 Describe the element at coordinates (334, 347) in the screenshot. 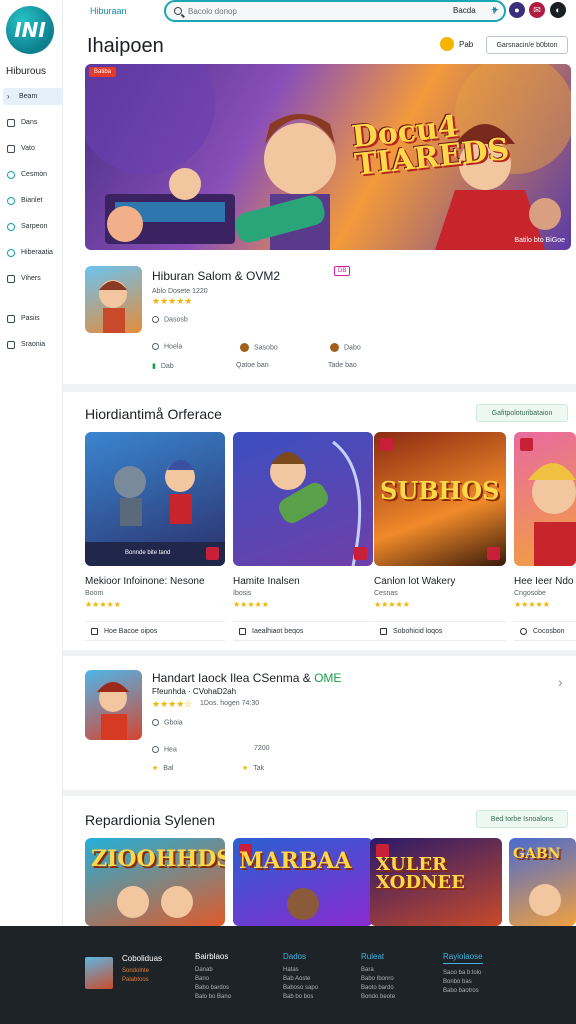

I see `coin-icon` at that location.